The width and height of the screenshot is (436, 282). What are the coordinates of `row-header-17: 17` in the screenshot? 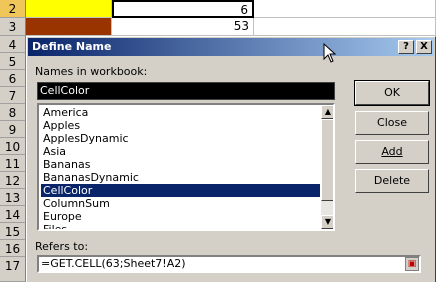 It's located at (13, 269).